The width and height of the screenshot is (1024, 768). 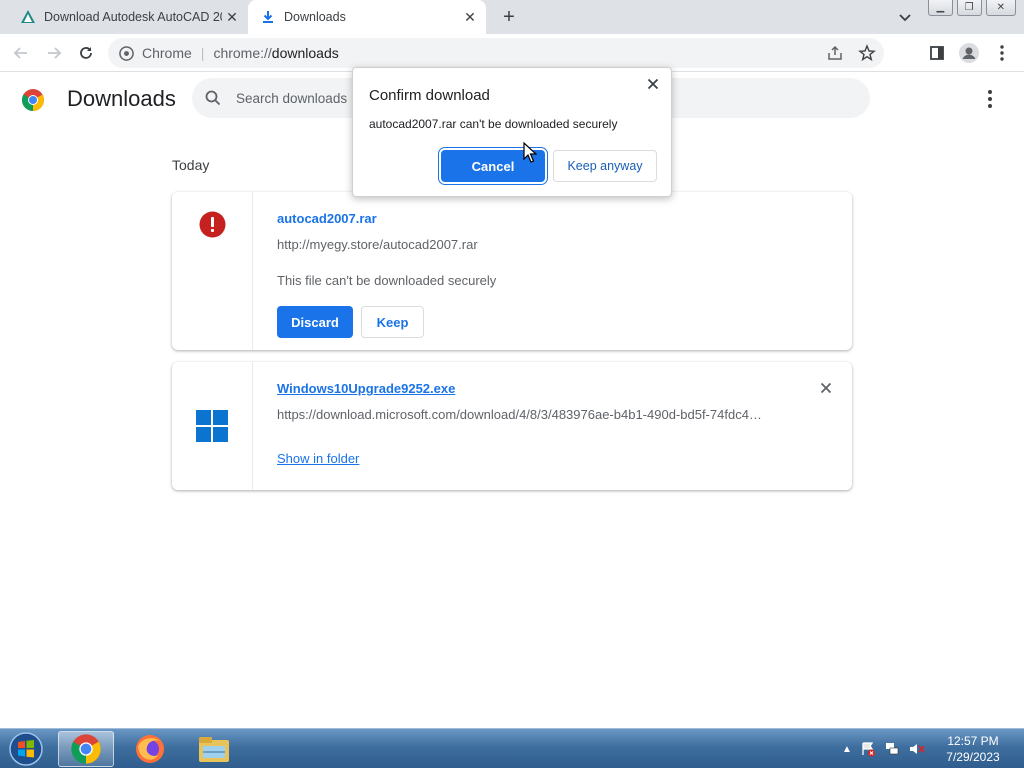 I want to click on back-arrow-icon, so click(x=20, y=53).